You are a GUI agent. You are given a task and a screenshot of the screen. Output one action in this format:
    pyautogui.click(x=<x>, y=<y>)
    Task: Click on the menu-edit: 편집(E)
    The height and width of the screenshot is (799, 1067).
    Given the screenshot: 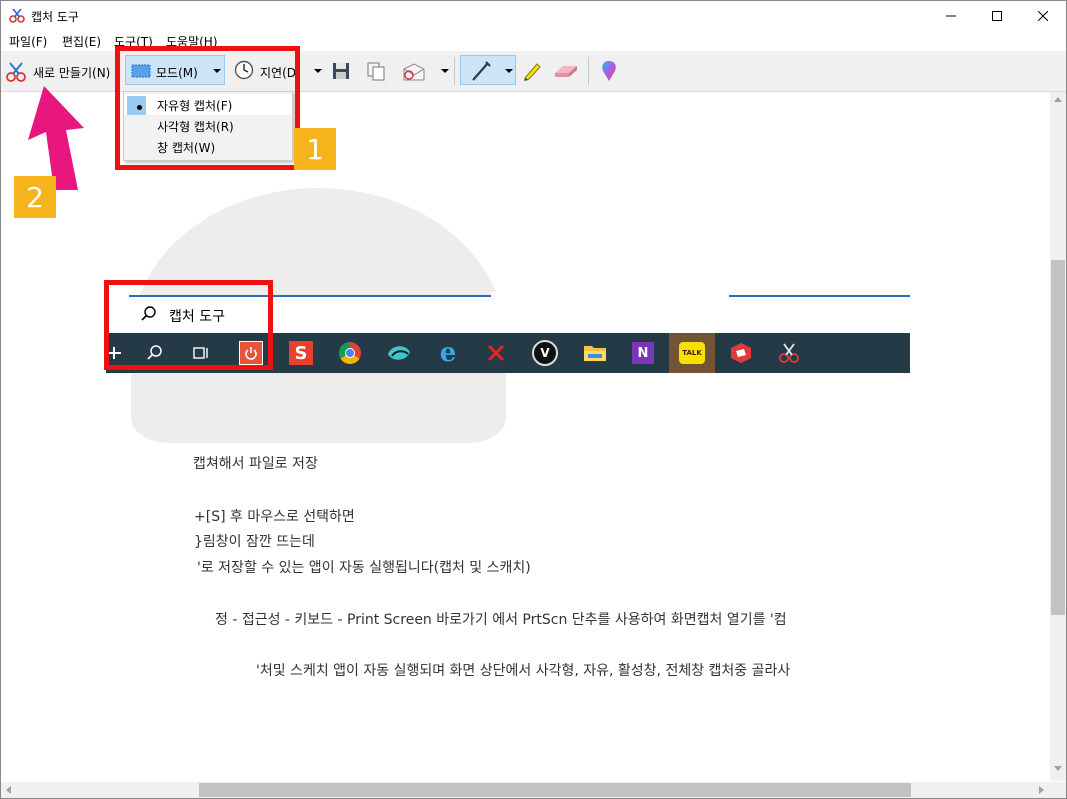 What is the action you would take?
    pyautogui.click(x=81, y=41)
    